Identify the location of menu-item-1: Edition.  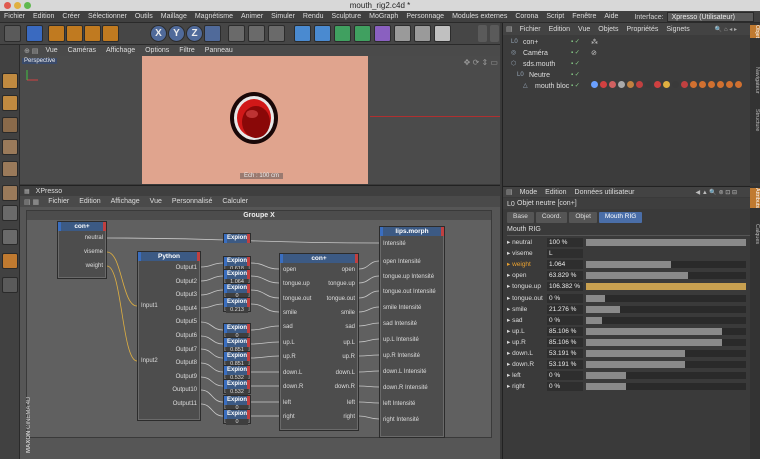
(43, 16).